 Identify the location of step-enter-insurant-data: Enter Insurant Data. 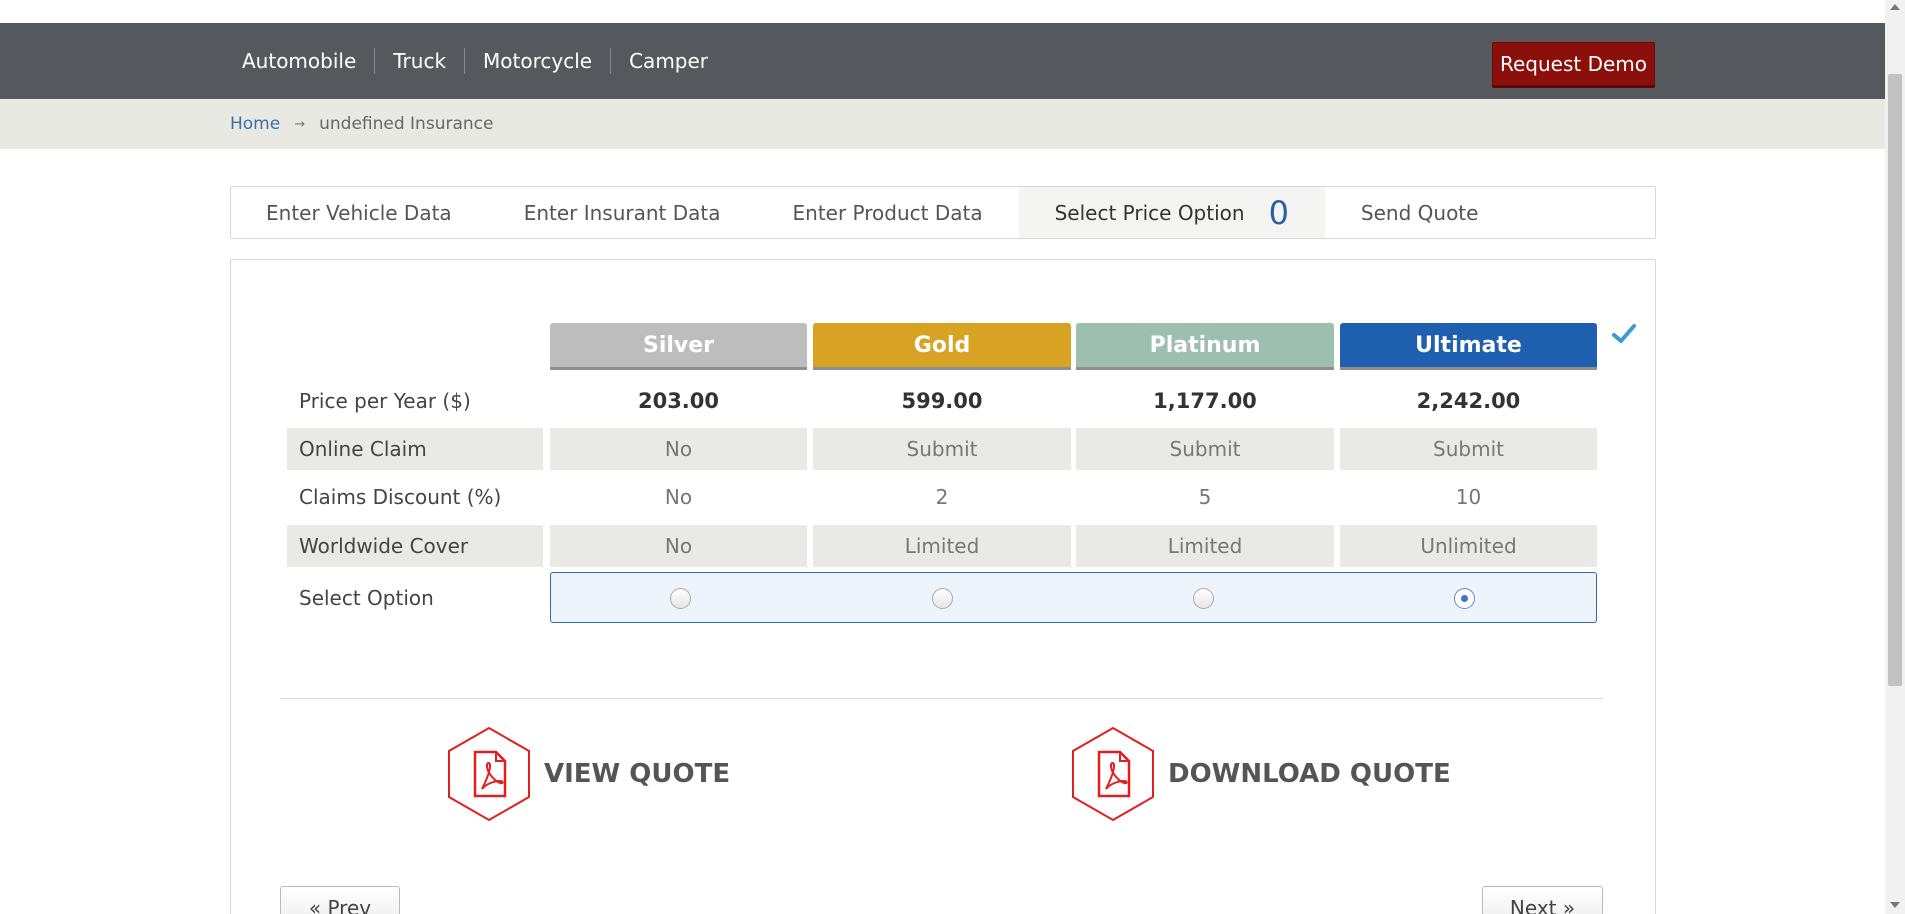
(622, 212).